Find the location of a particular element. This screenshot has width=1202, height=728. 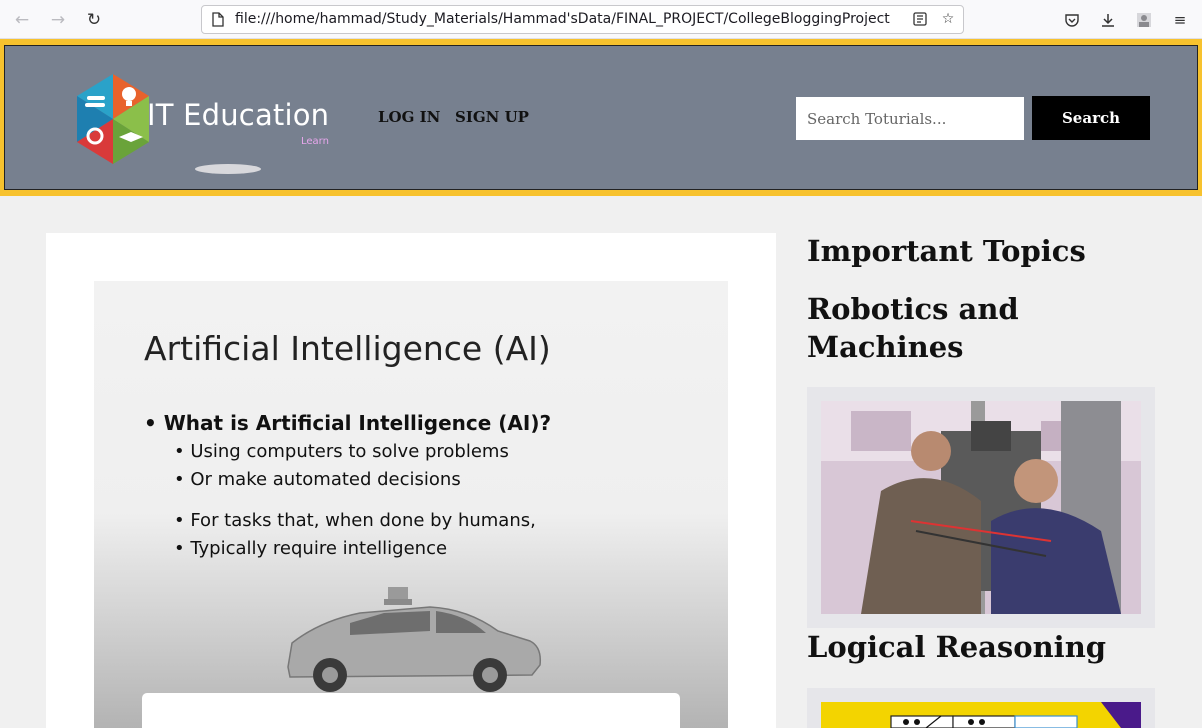

signup-link: SIGN UP is located at coordinates (492, 117).